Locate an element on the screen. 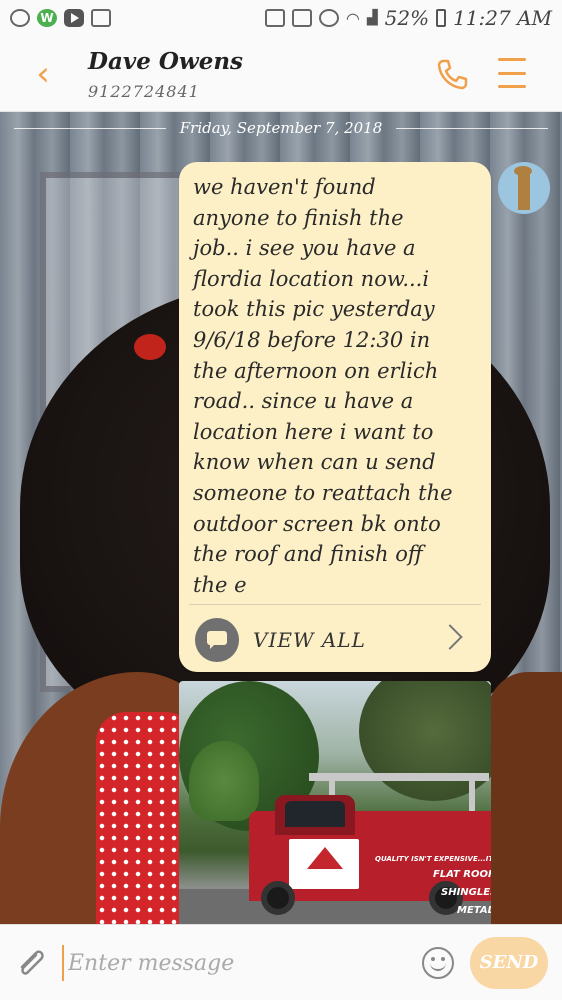  attach-button is located at coordinates (31, 963).